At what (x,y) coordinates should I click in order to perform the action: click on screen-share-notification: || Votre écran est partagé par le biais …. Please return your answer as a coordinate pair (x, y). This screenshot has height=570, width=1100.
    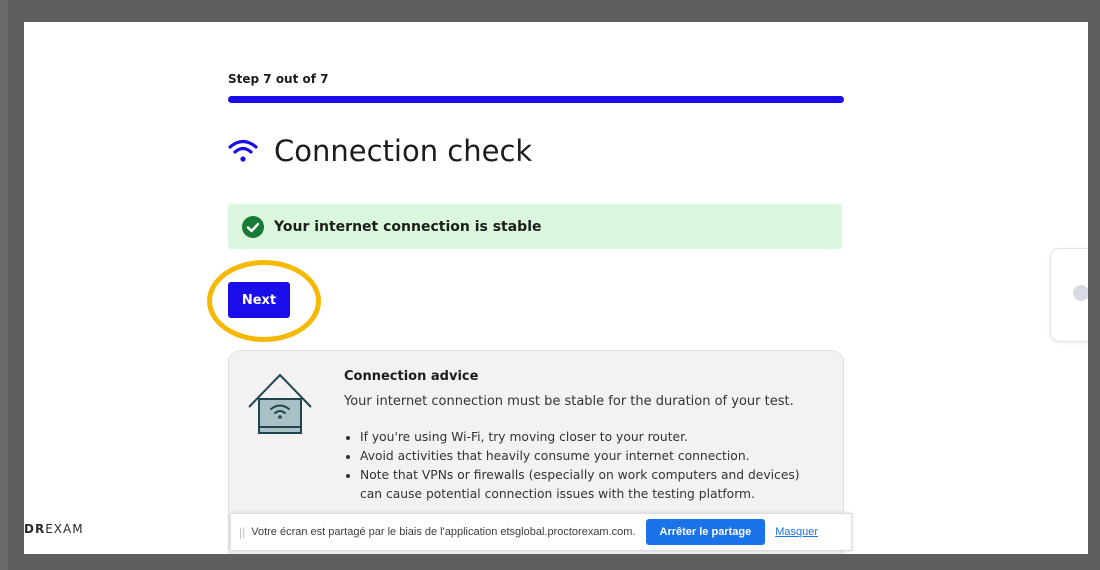
    Looking at the image, I should click on (541, 532).